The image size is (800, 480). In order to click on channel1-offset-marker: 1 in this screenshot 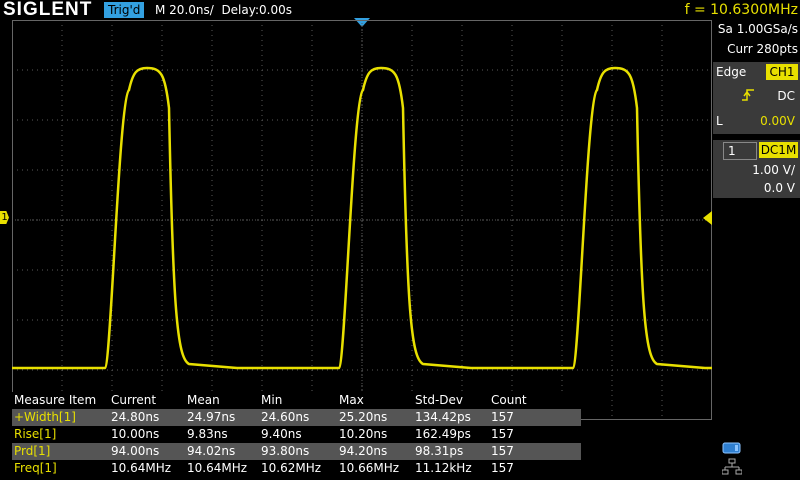, I will do `click(4, 217)`.